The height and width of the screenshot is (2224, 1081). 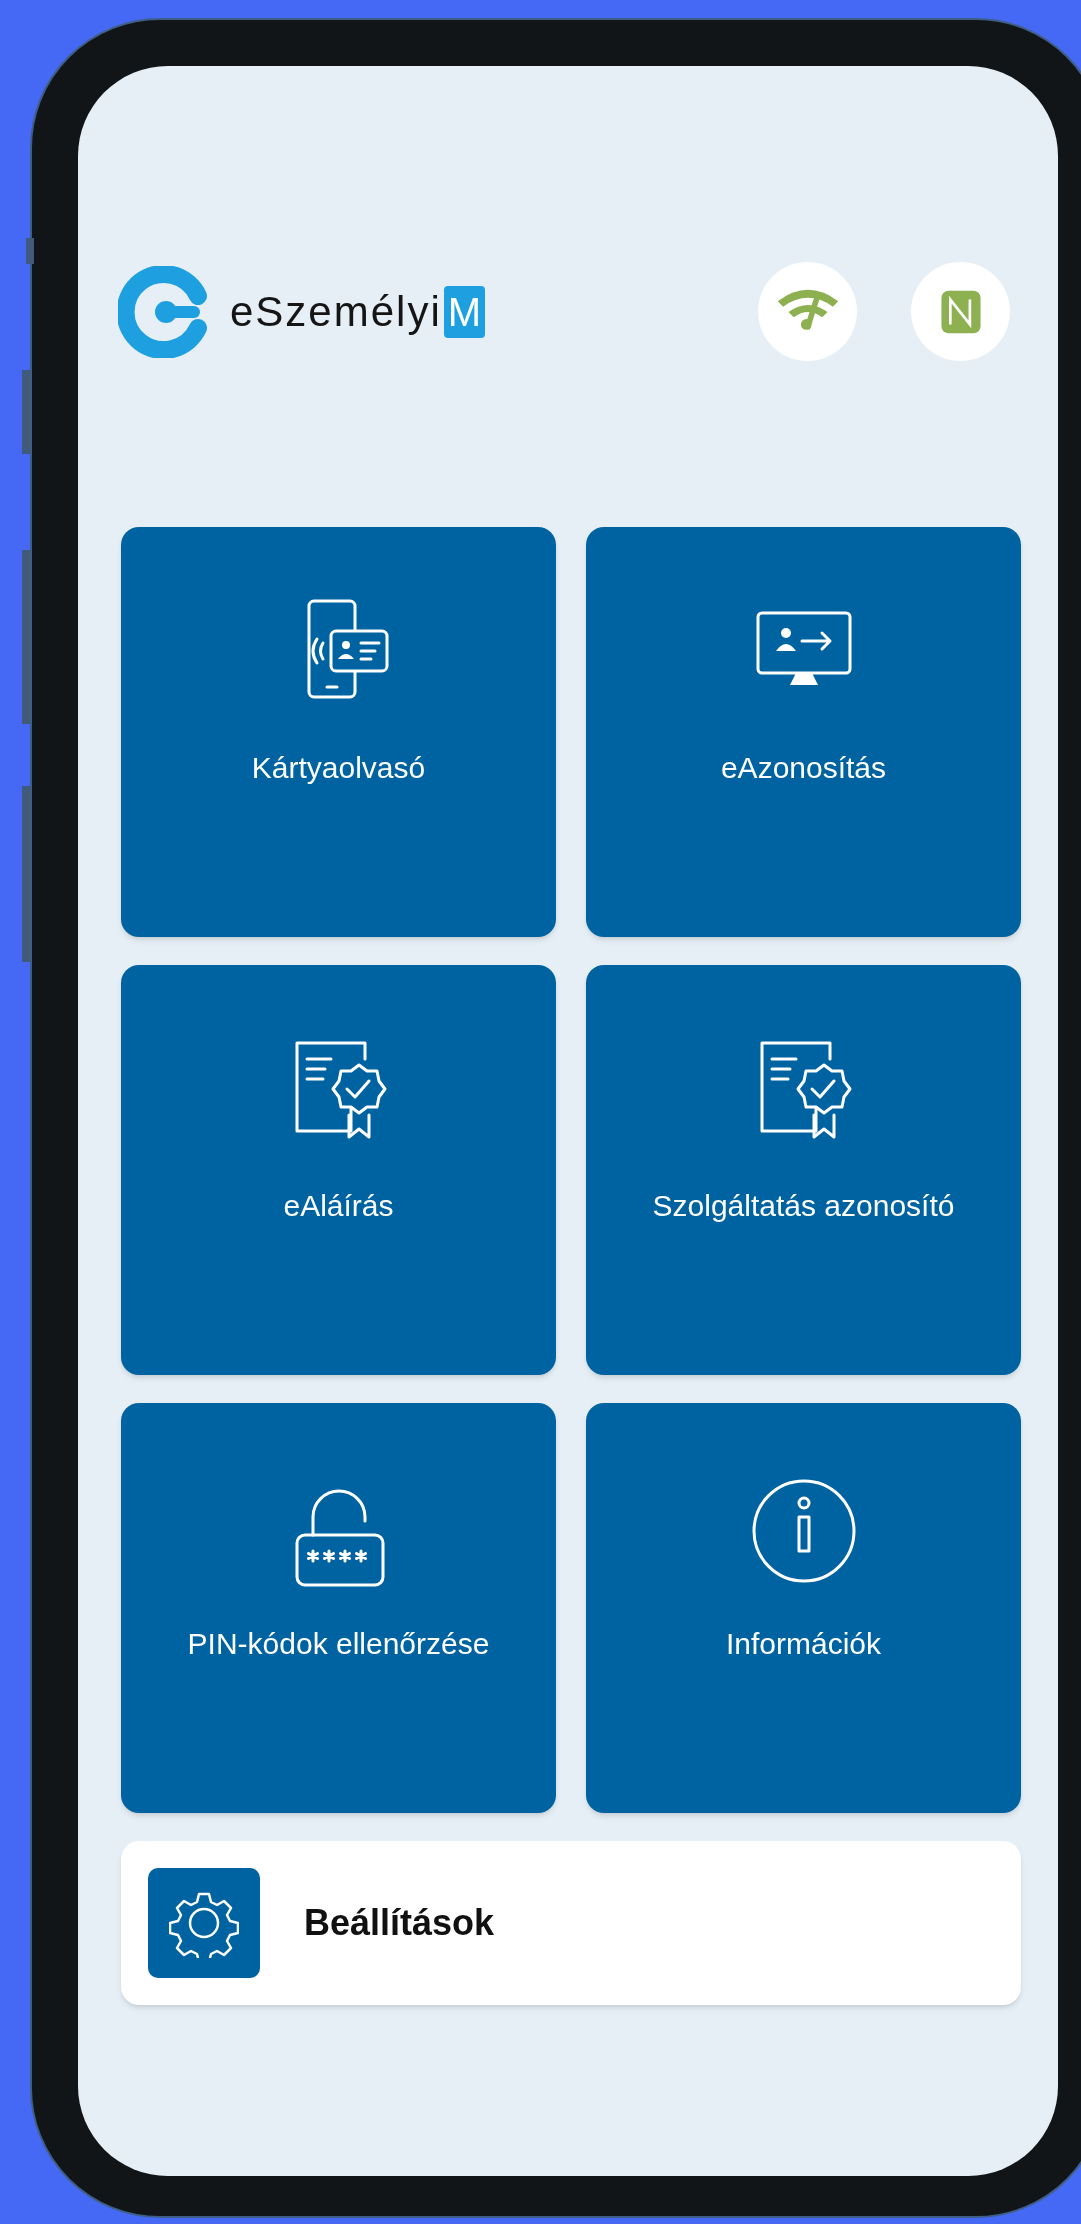 What do you see at coordinates (571, 1923) in the screenshot?
I see `settings-item: Beállítások` at bounding box center [571, 1923].